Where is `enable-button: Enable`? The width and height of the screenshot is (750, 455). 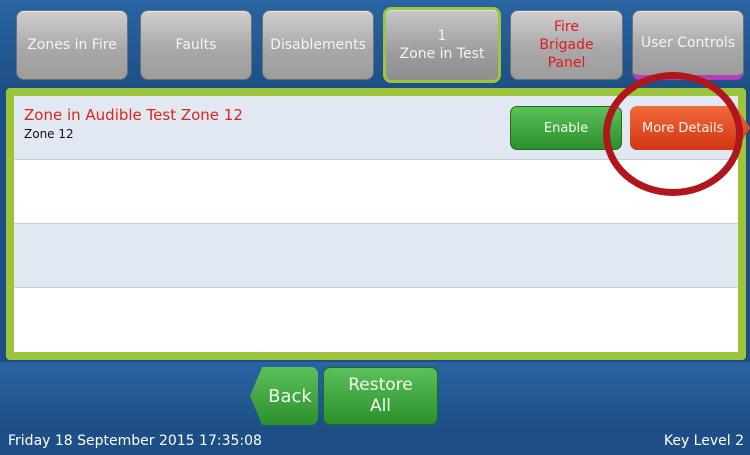 enable-button: Enable is located at coordinates (566, 128).